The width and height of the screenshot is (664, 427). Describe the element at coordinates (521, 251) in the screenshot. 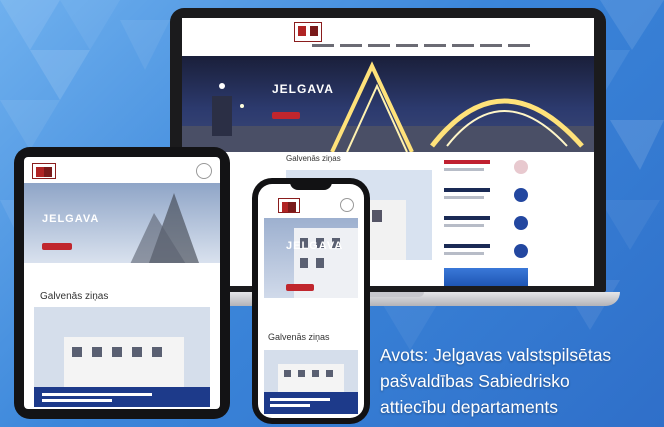

I see `phone-icon` at that location.